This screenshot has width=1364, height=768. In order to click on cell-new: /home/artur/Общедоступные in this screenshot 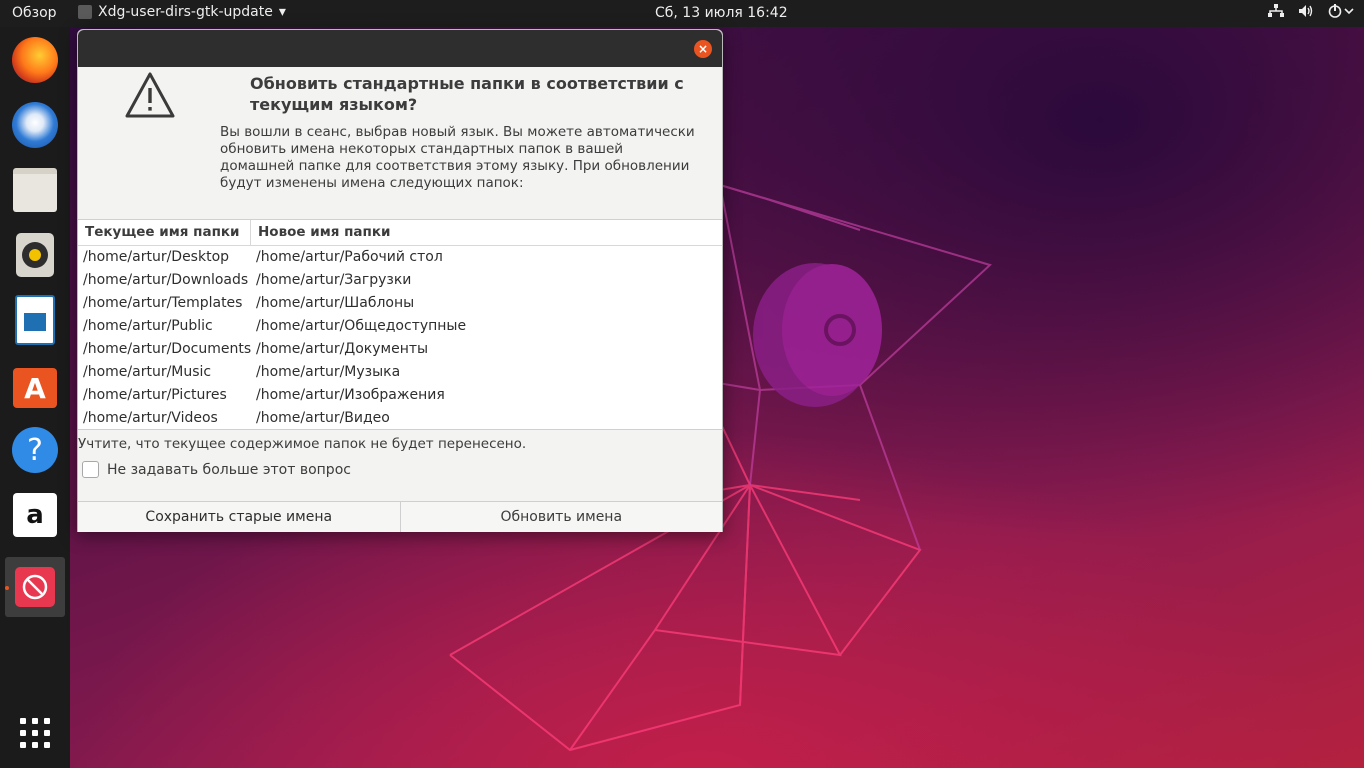, I will do `click(361, 326)`.